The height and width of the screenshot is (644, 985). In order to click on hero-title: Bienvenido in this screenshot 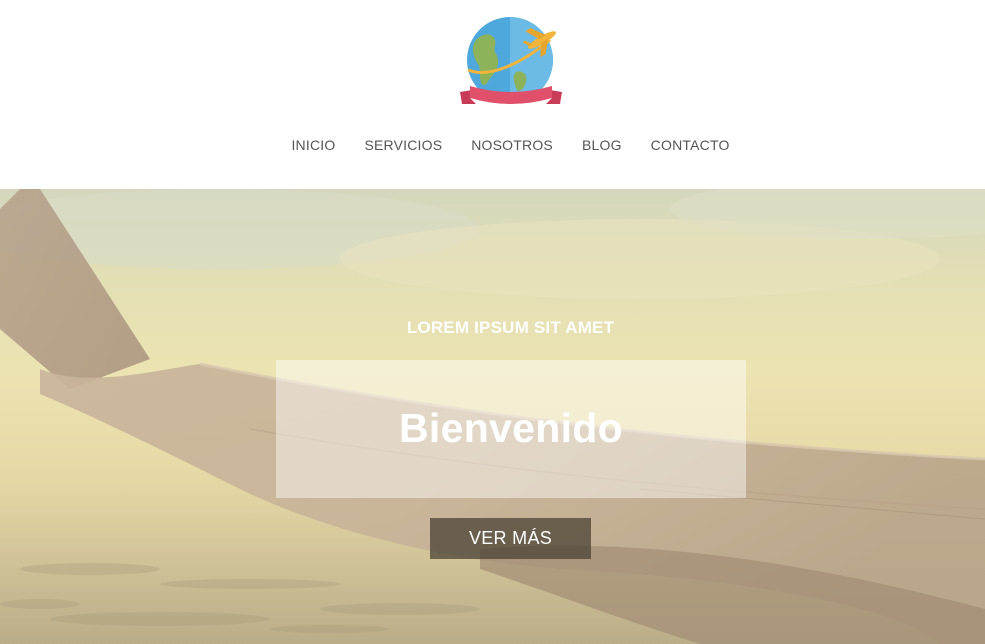, I will do `click(511, 427)`.